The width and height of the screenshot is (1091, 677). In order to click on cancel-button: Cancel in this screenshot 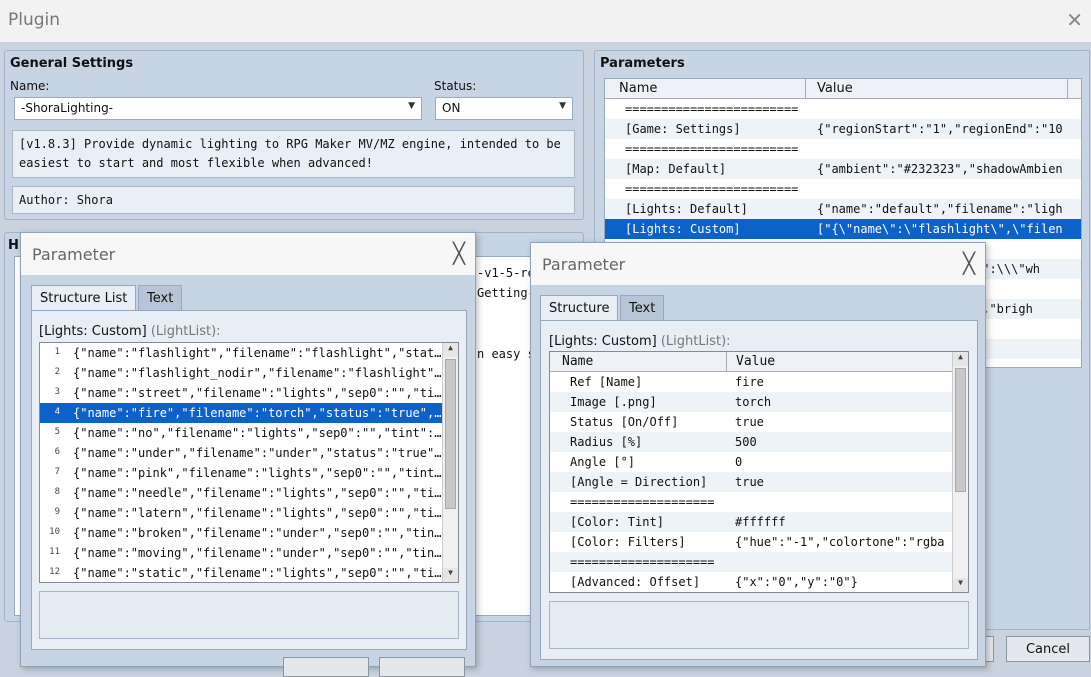, I will do `click(1048, 649)`.